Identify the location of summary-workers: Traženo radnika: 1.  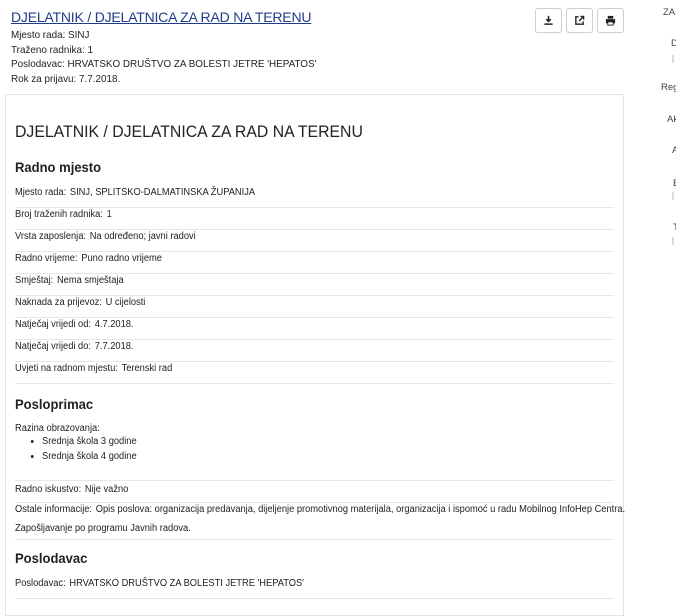
(52, 49).